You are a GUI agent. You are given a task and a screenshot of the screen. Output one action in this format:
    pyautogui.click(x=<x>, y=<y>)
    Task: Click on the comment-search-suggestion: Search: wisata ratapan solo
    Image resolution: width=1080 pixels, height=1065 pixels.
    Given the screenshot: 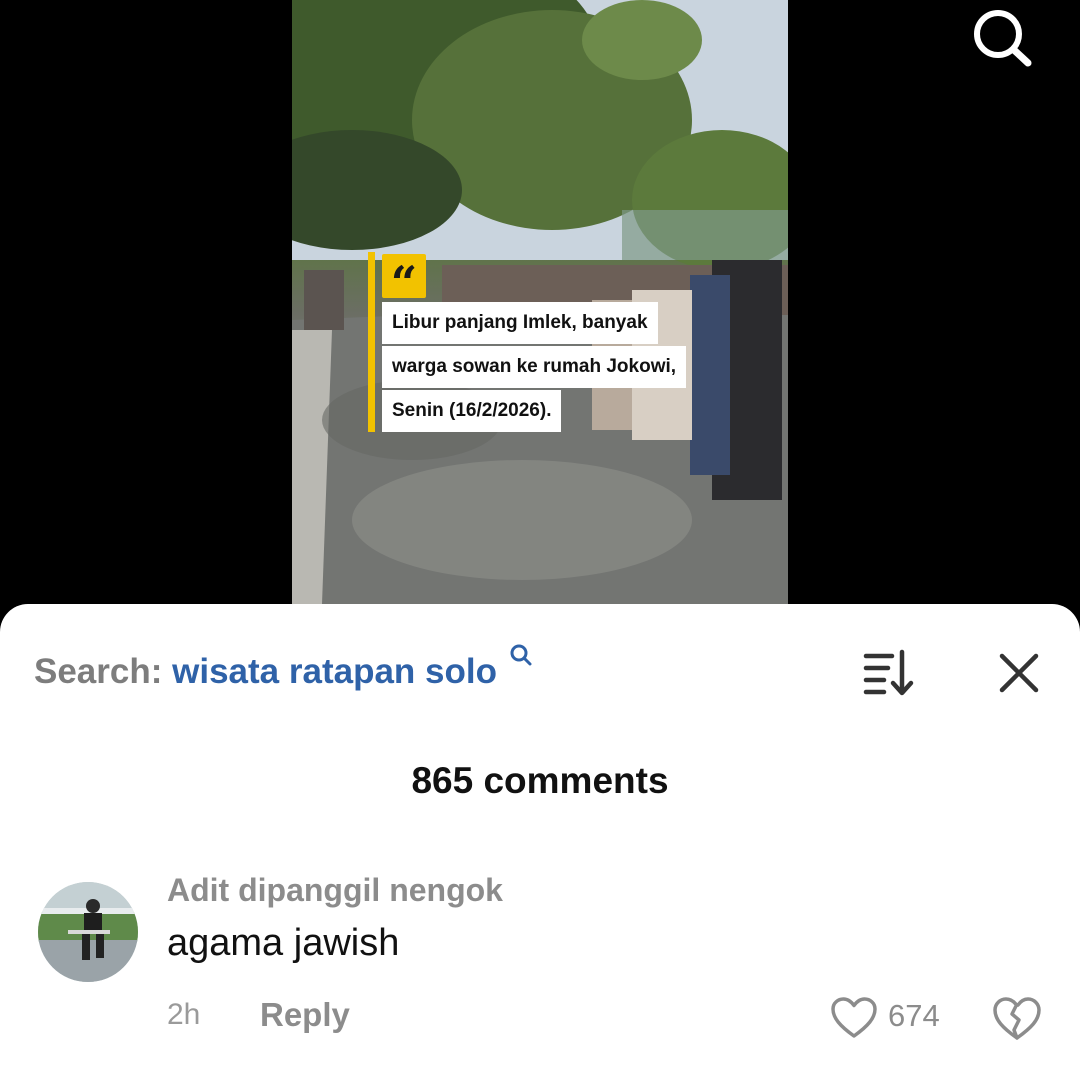 What is the action you would take?
    pyautogui.click(x=283, y=668)
    